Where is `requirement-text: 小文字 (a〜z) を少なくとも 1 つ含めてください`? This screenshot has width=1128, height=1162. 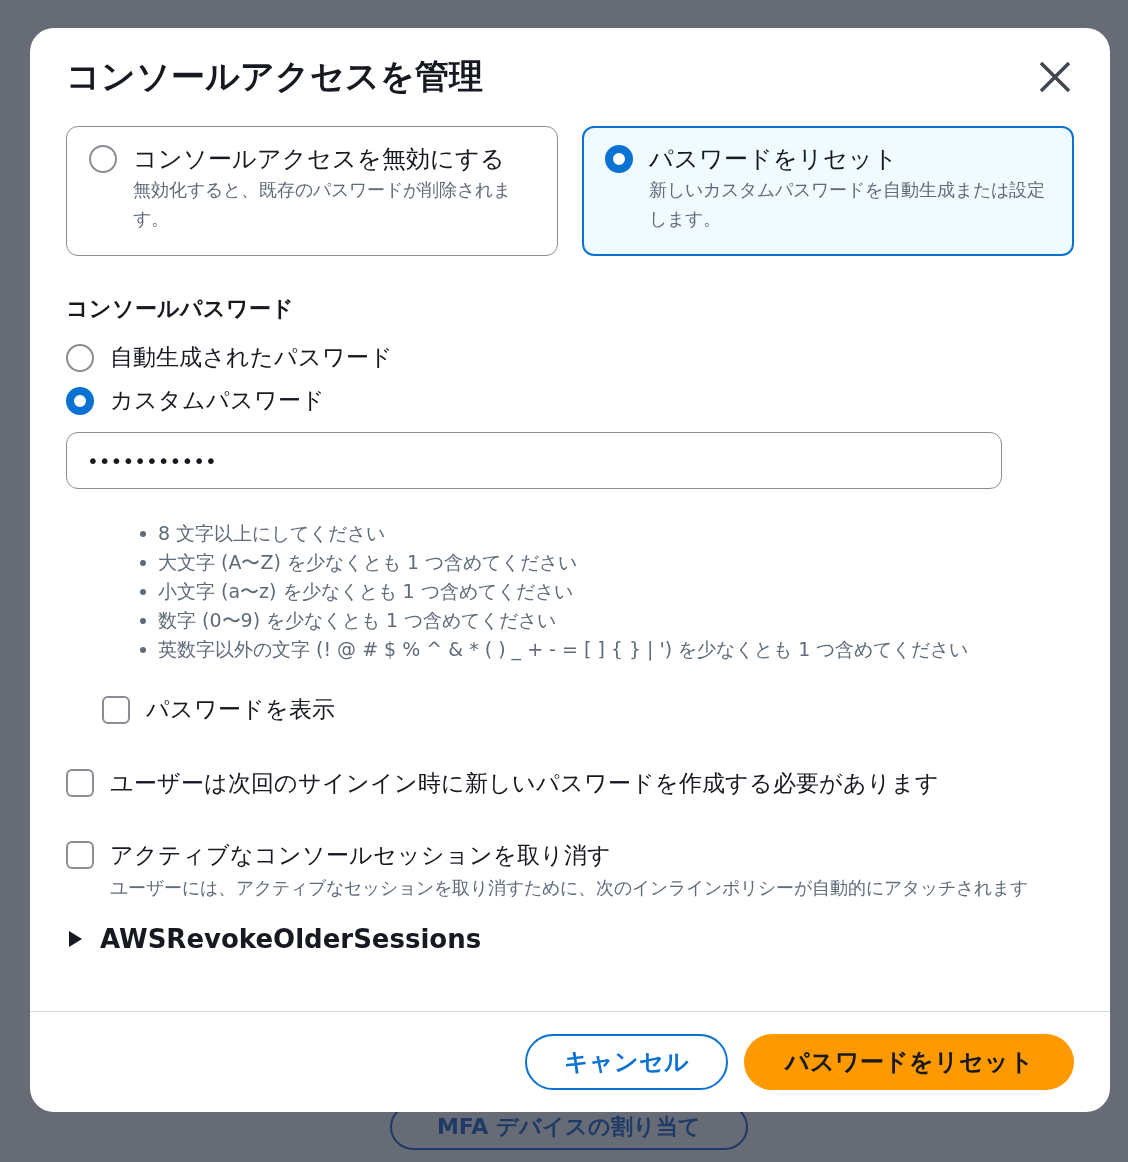
requirement-text: 小文字 (a〜z) を少なくとも 1 つ含めてください is located at coordinates (365, 591).